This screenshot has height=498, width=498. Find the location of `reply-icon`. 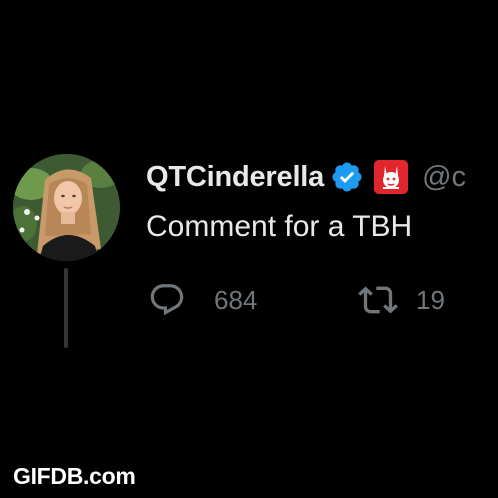

reply-icon is located at coordinates (167, 300).